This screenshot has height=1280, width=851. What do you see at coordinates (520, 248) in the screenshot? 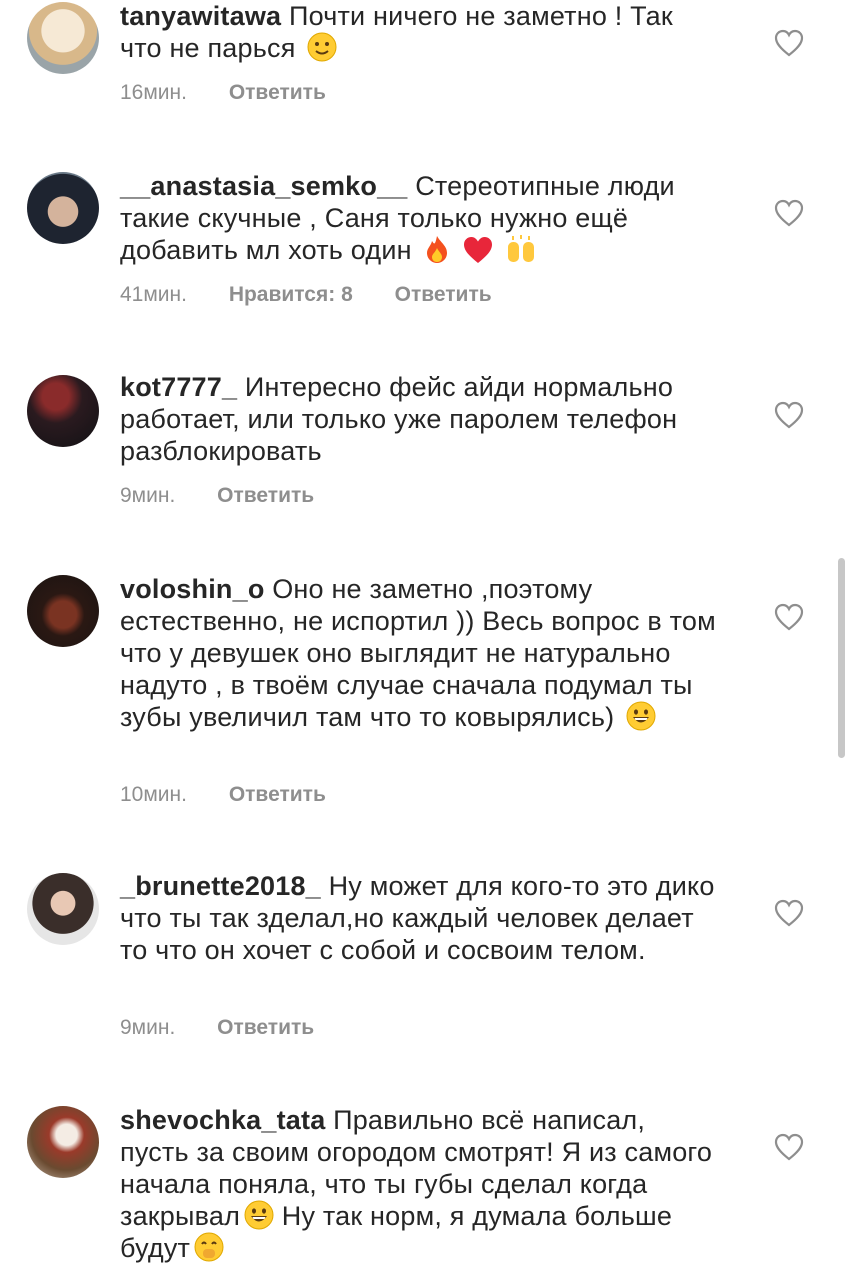
I see `raising-hands-icon` at bounding box center [520, 248].